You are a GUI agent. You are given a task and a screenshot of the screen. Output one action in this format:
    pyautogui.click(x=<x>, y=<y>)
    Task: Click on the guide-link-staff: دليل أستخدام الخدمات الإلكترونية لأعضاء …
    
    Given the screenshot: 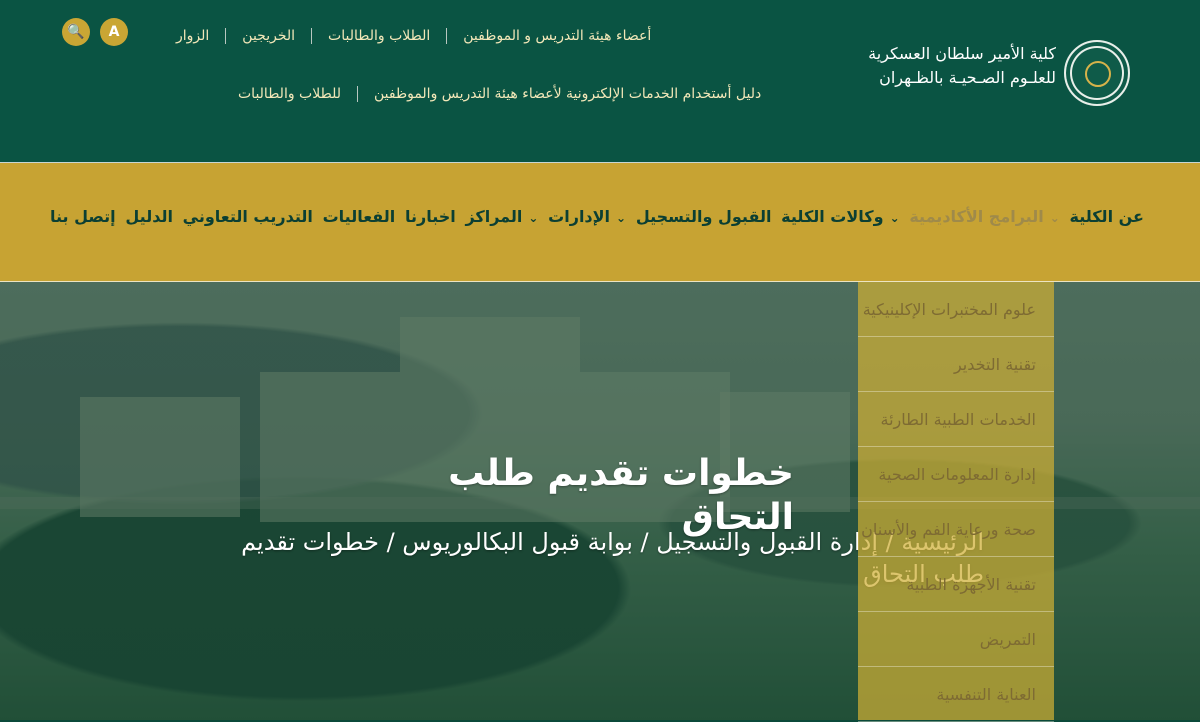 What is the action you would take?
    pyautogui.click(x=567, y=94)
    